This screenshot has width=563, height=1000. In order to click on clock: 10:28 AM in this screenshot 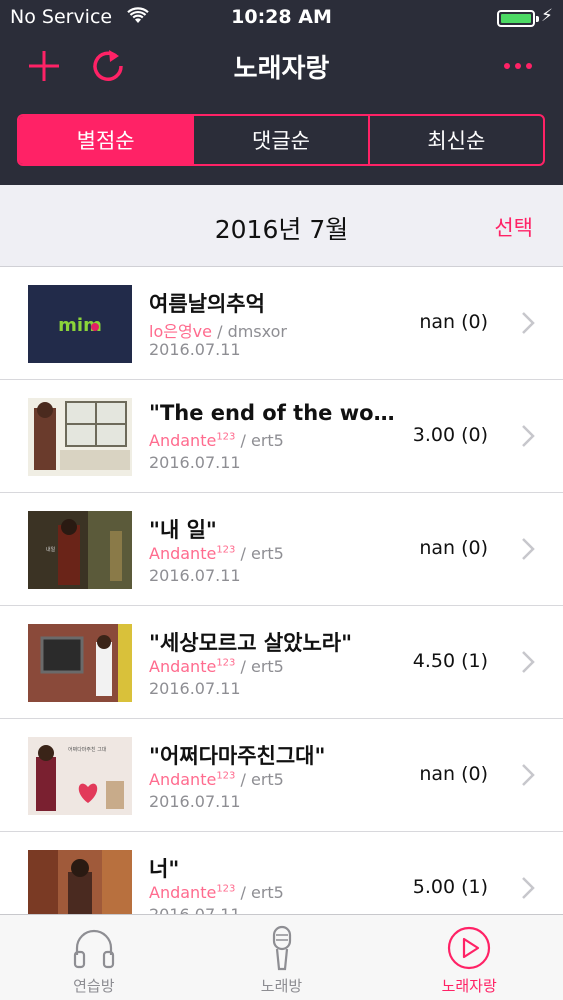, I will do `click(281, 17)`.